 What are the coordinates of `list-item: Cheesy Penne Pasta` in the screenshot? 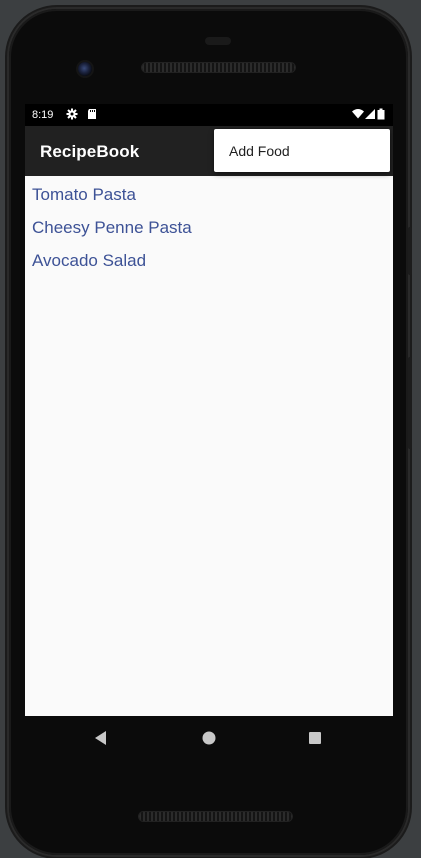 It's located at (112, 233).